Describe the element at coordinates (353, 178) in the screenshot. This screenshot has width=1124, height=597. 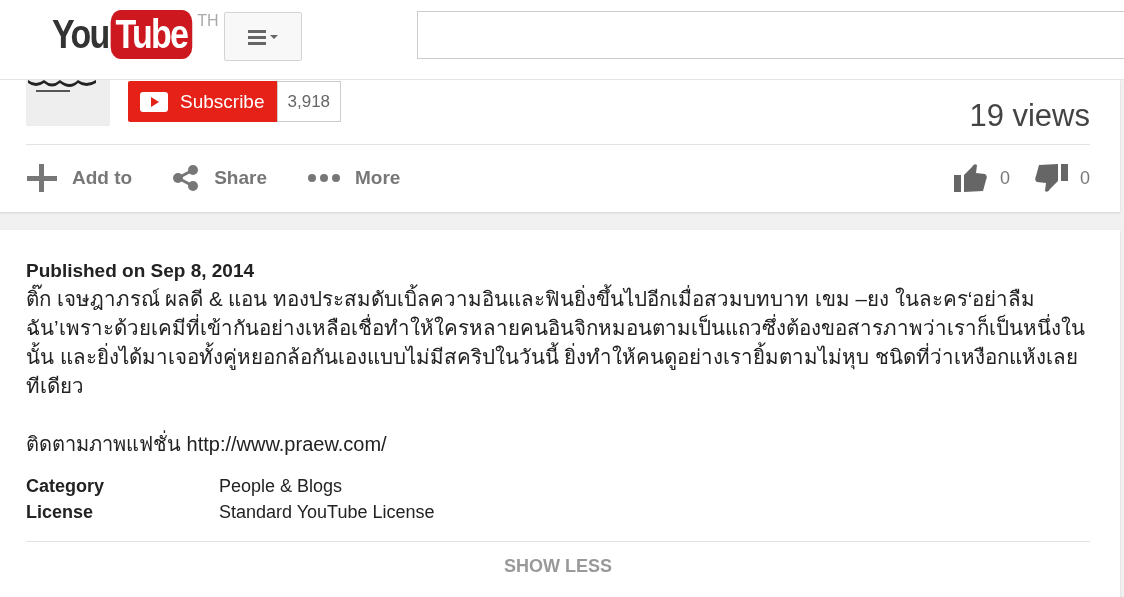
I see `more-action-button: More` at that location.